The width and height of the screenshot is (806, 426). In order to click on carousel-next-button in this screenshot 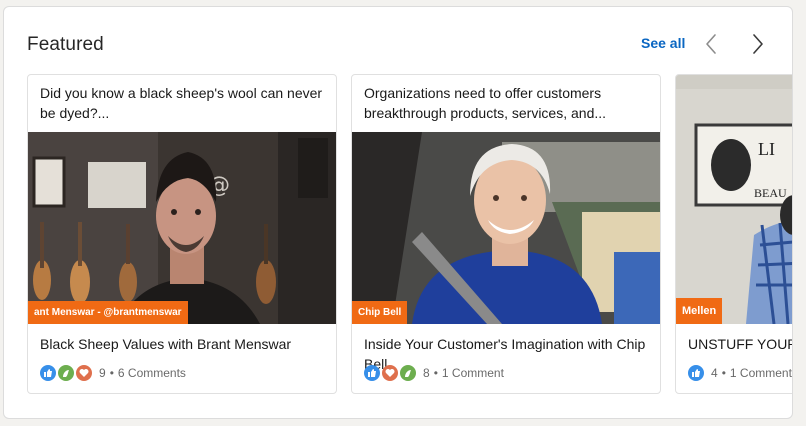, I will do `click(758, 44)`.